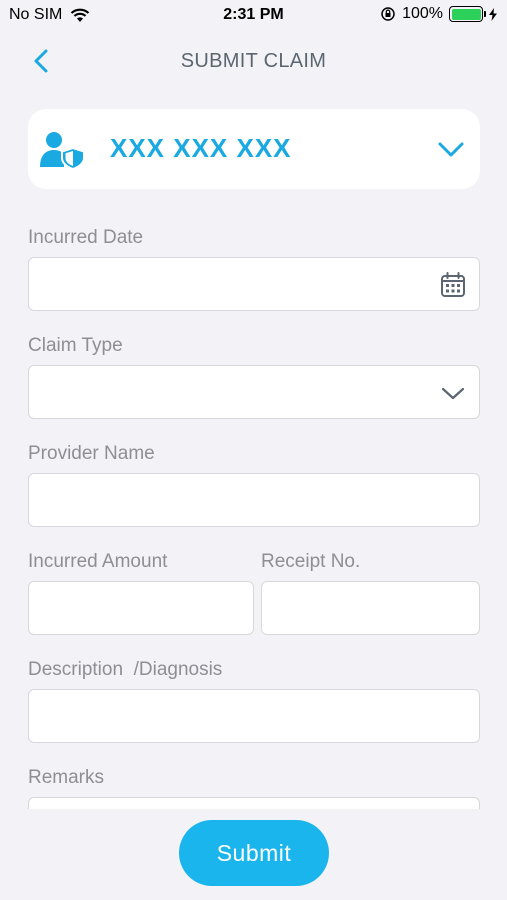 The width and height of the screenshot is (507, 900). I want to click on receipt-no-input, so click(370, 608).